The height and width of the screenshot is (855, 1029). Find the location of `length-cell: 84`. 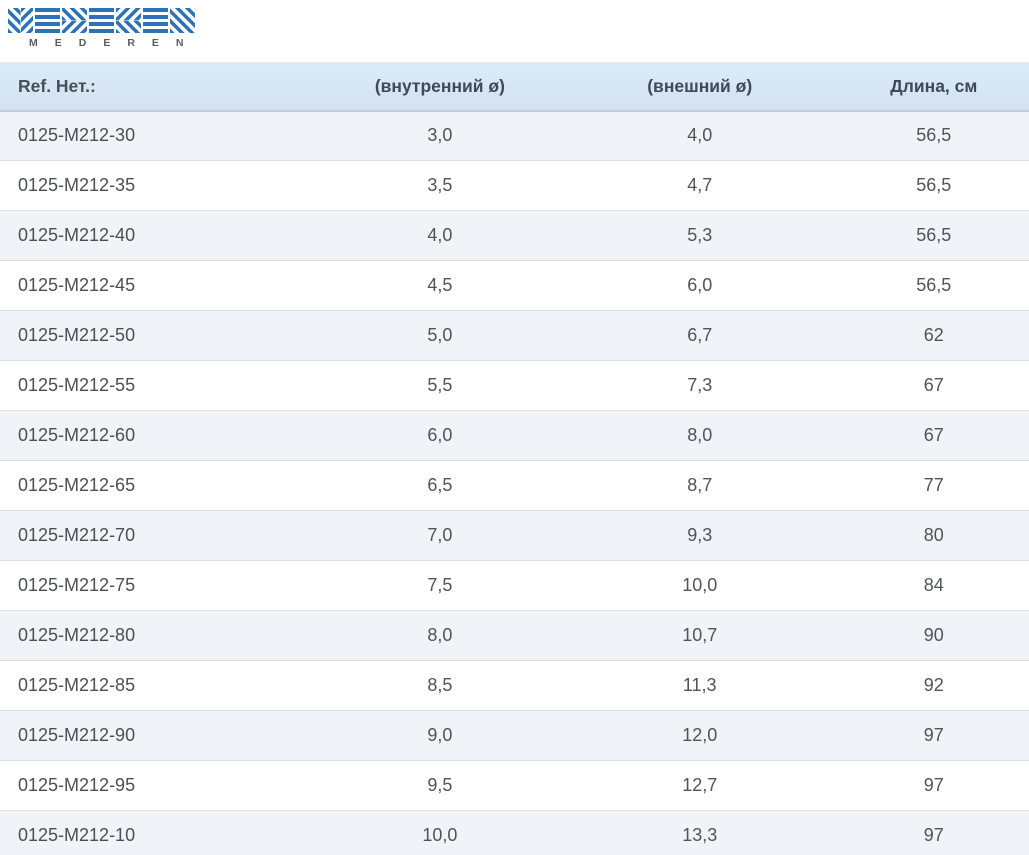

length-cell: 84 is located at coordinates (933, 585).